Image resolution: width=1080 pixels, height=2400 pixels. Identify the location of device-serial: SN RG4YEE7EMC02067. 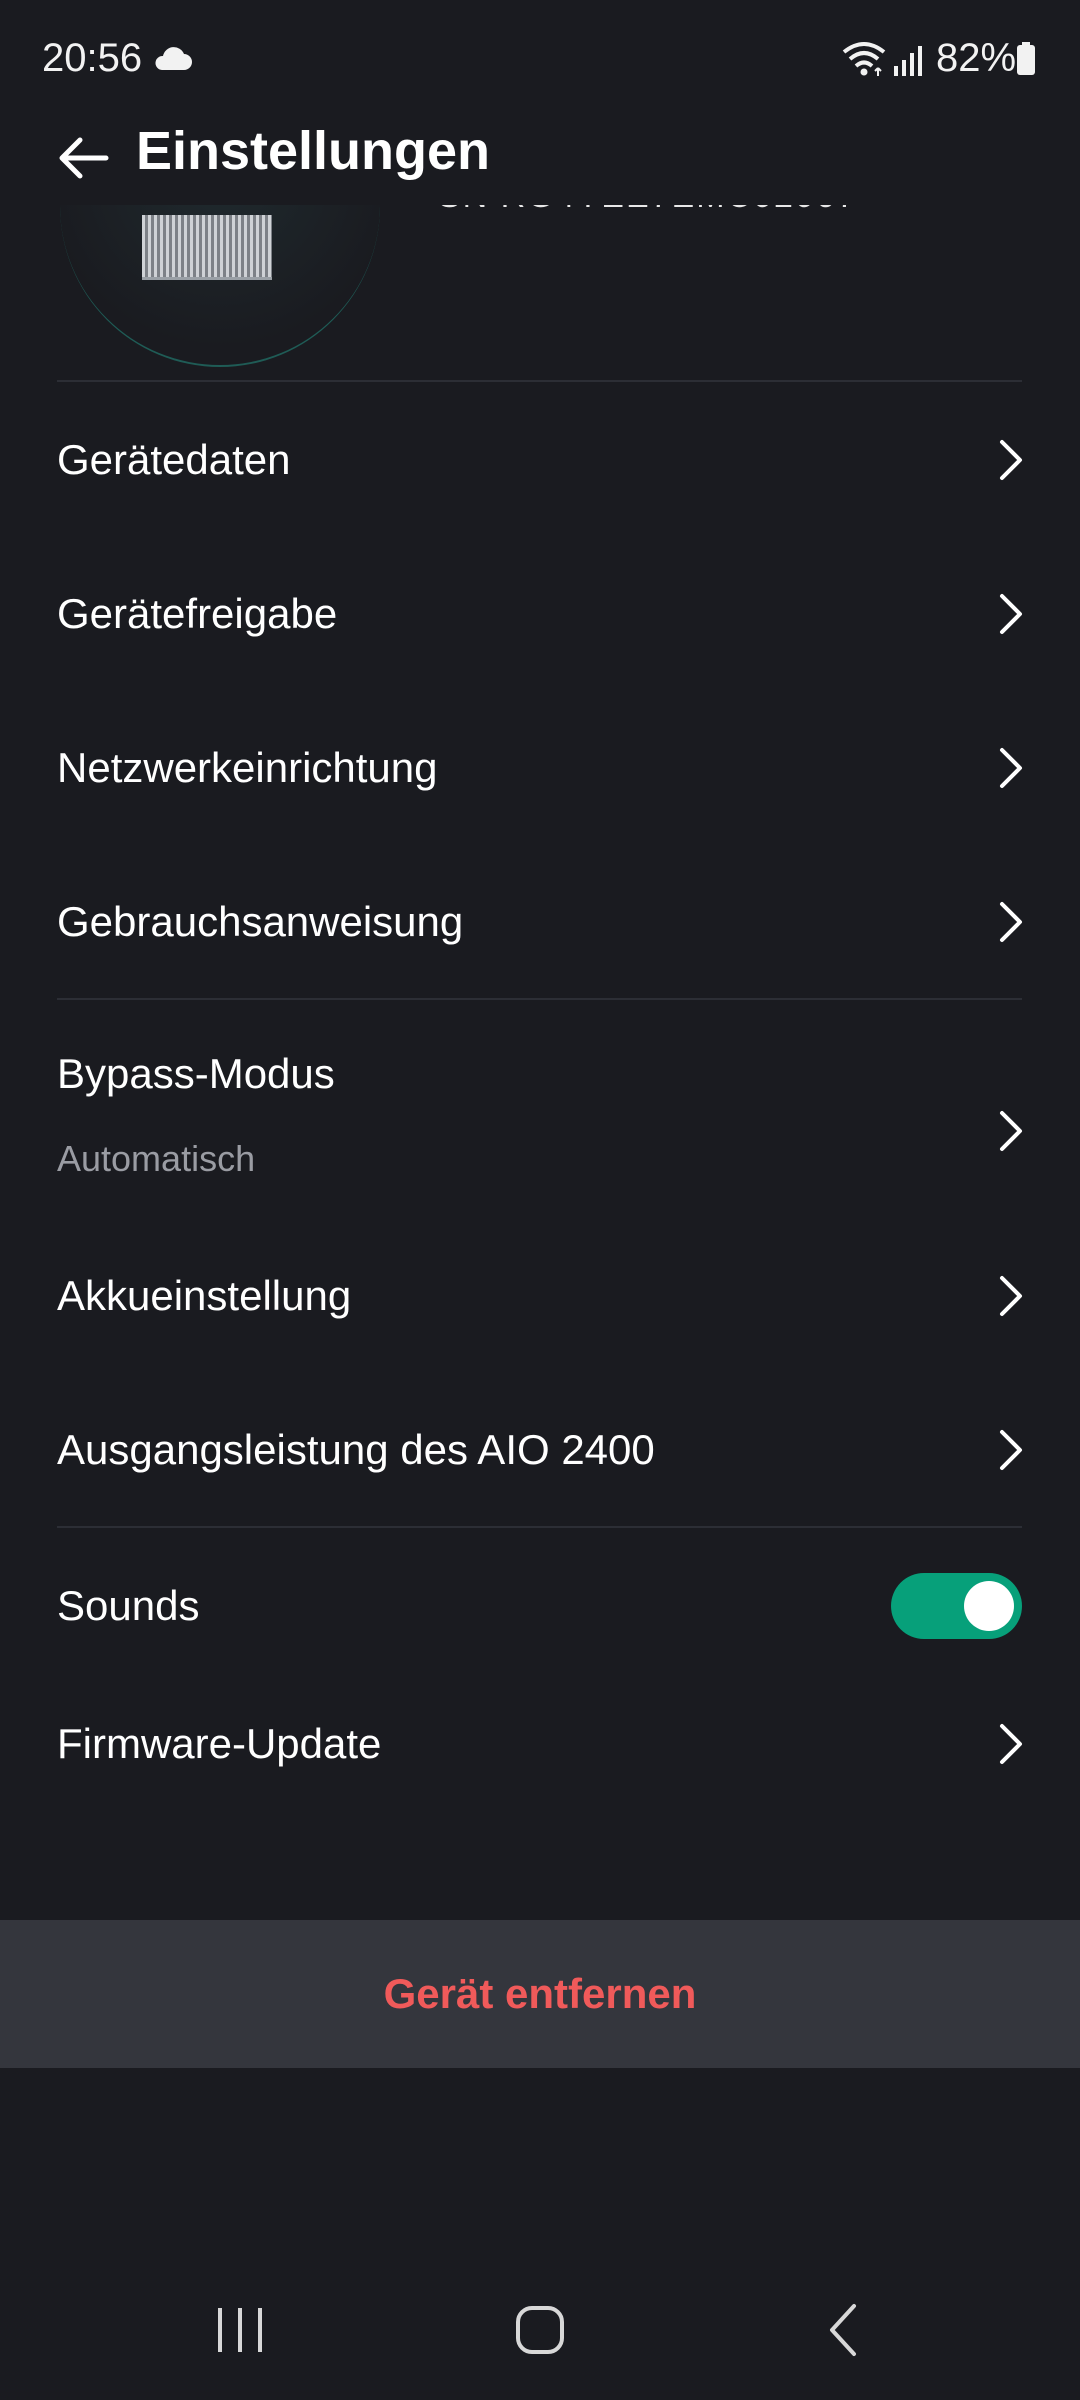
(648, 210).